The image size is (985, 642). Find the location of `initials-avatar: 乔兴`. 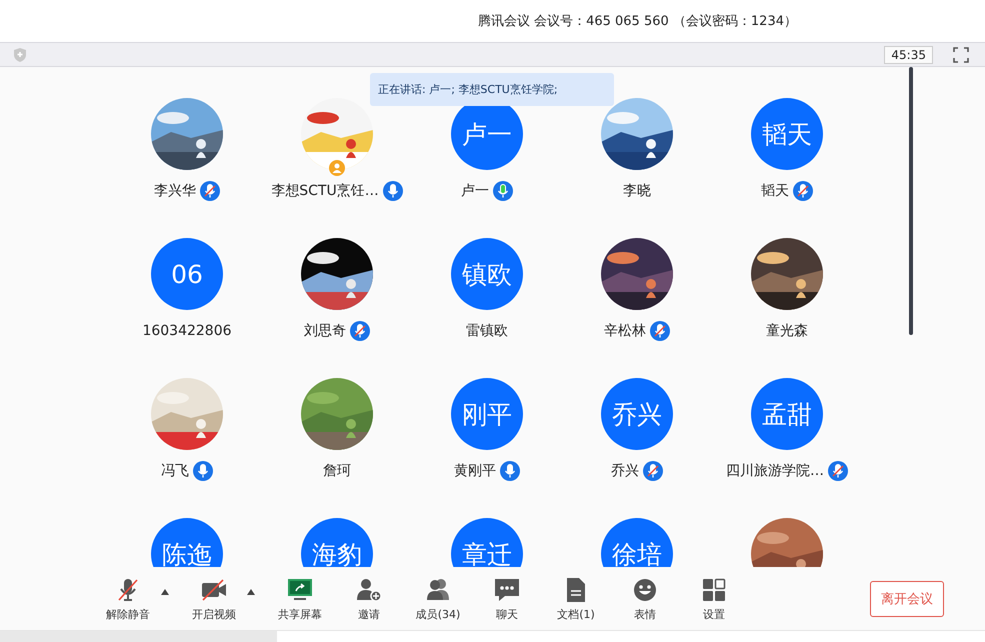

initials-avatar: 乔兴 is located at coordinates (637, 414).